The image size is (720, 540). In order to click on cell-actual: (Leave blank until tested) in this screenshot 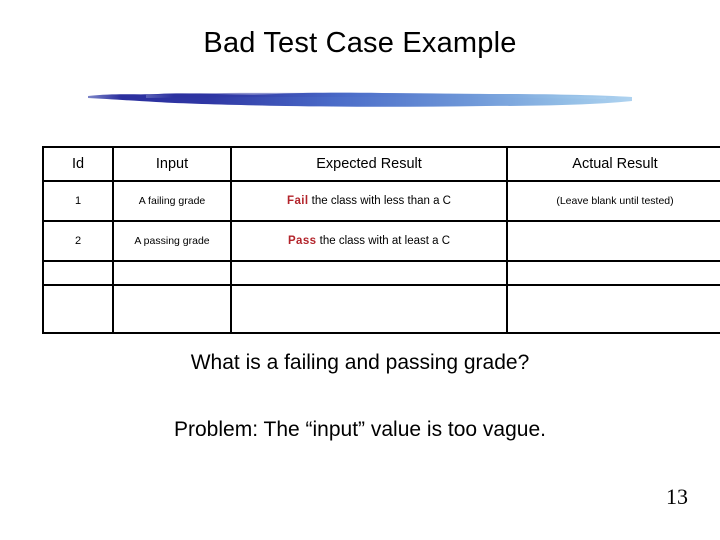, I will do `click(613, 201)`.